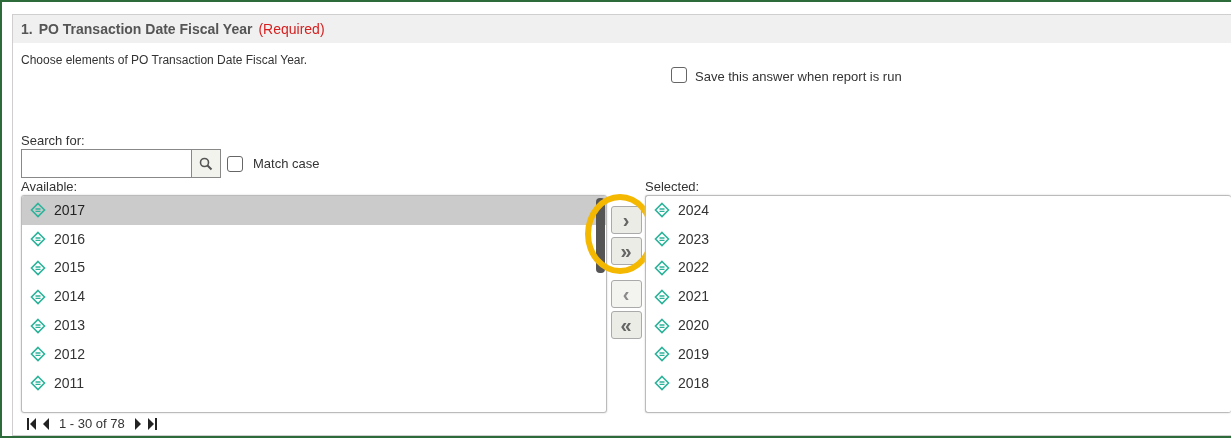 The height and width of the screenshot is (438, 1231). What do you see at coordinates (286, 163) in the screenshot?
I see `match-case-label: Match case` at bounding box center [286, 163].